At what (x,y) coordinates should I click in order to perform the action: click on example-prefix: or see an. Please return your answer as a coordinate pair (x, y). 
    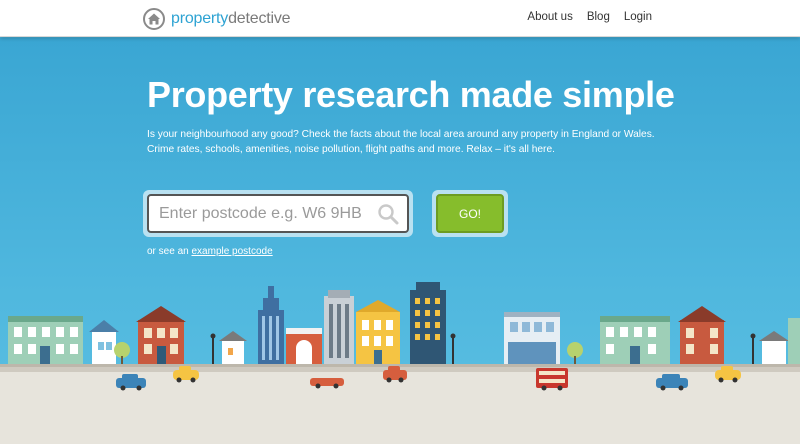
    Looking at the image, I should click on (168, 251).